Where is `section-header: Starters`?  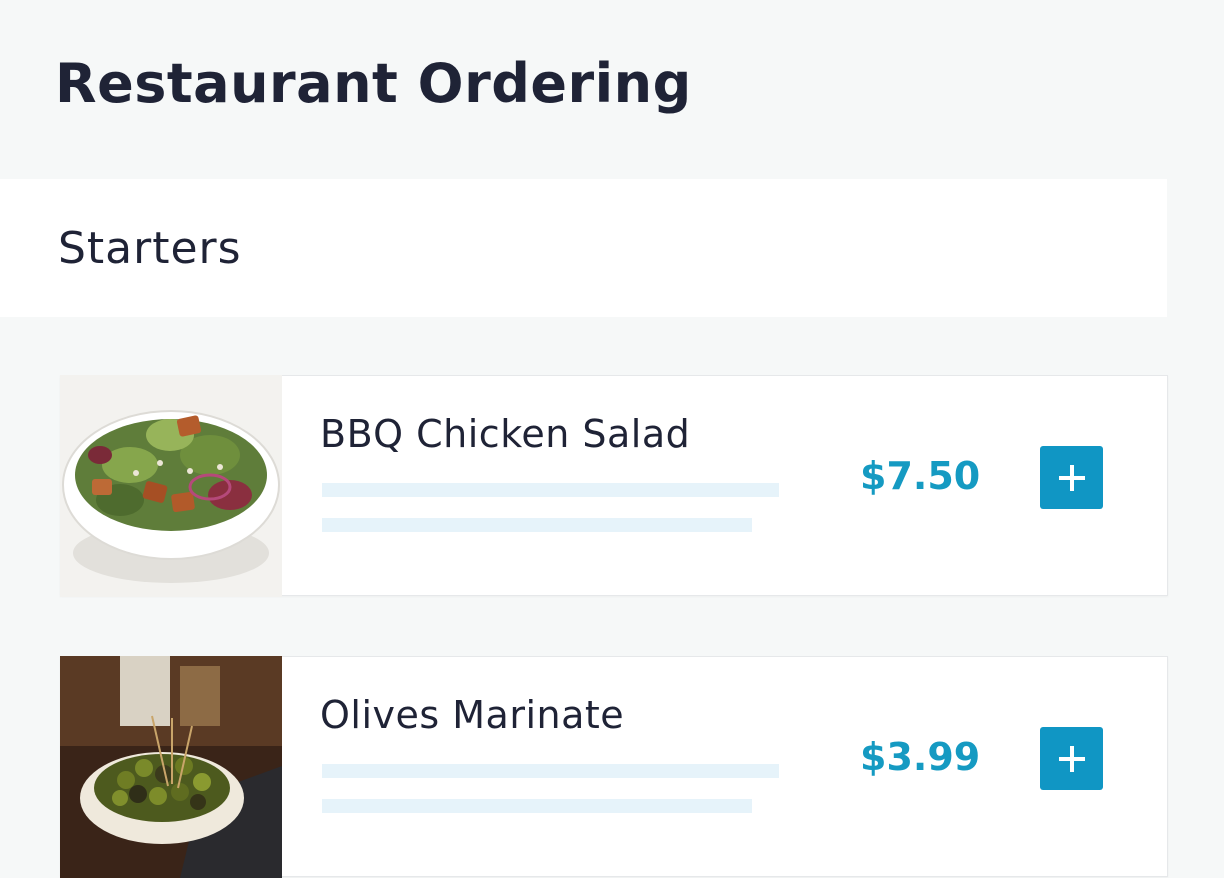
section-header: Starters is located at coordinates (583, 248).